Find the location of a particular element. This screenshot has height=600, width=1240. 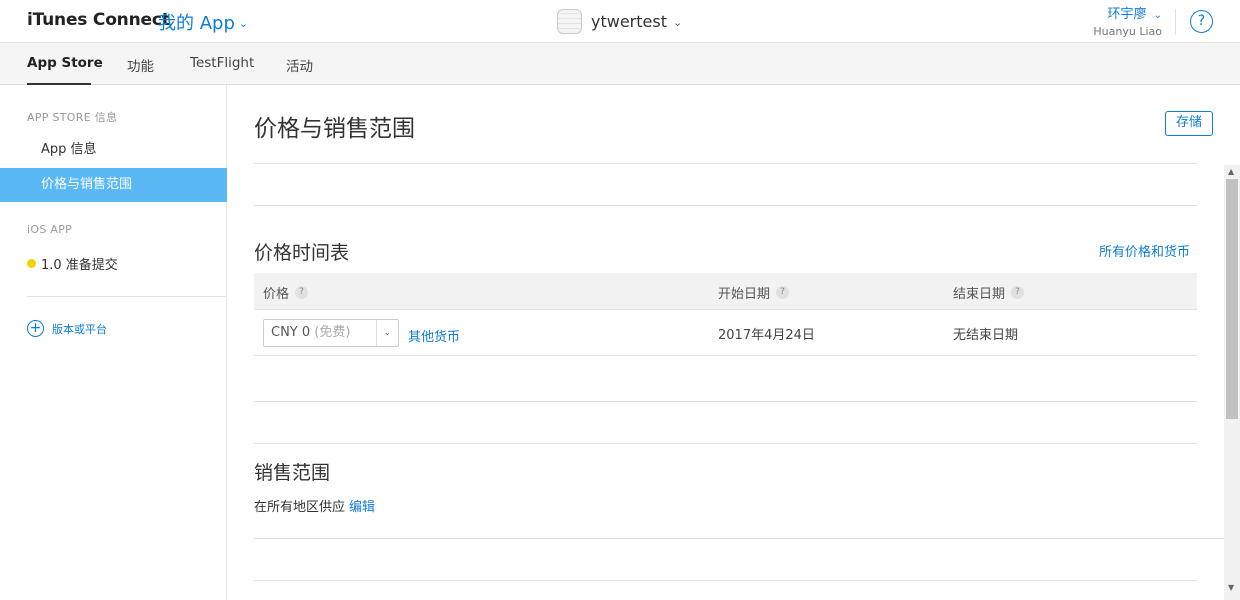

price-value: CNY 0 is located at coordinates (291, 332).